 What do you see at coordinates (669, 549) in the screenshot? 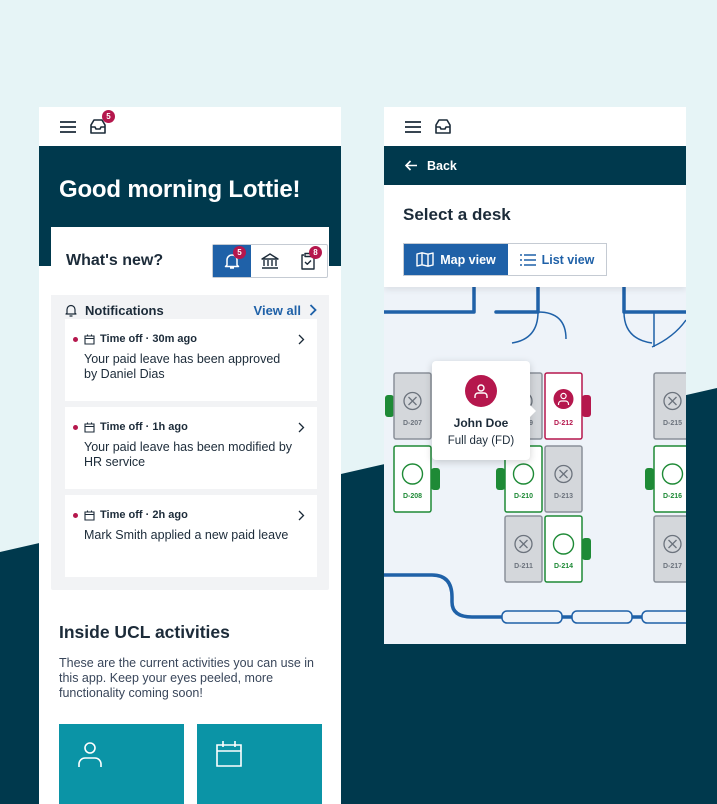
I see `desk-d-217: D-217` at bounding box center [669, 549].